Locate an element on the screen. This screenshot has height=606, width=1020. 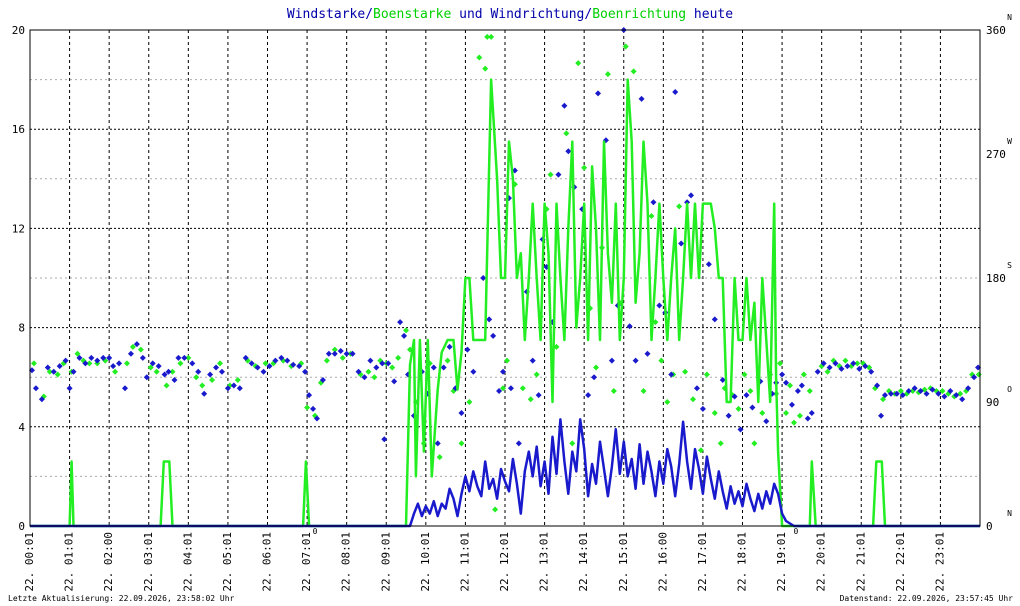
title-part-4: Windrichtung is located at coordinates (537, 14).